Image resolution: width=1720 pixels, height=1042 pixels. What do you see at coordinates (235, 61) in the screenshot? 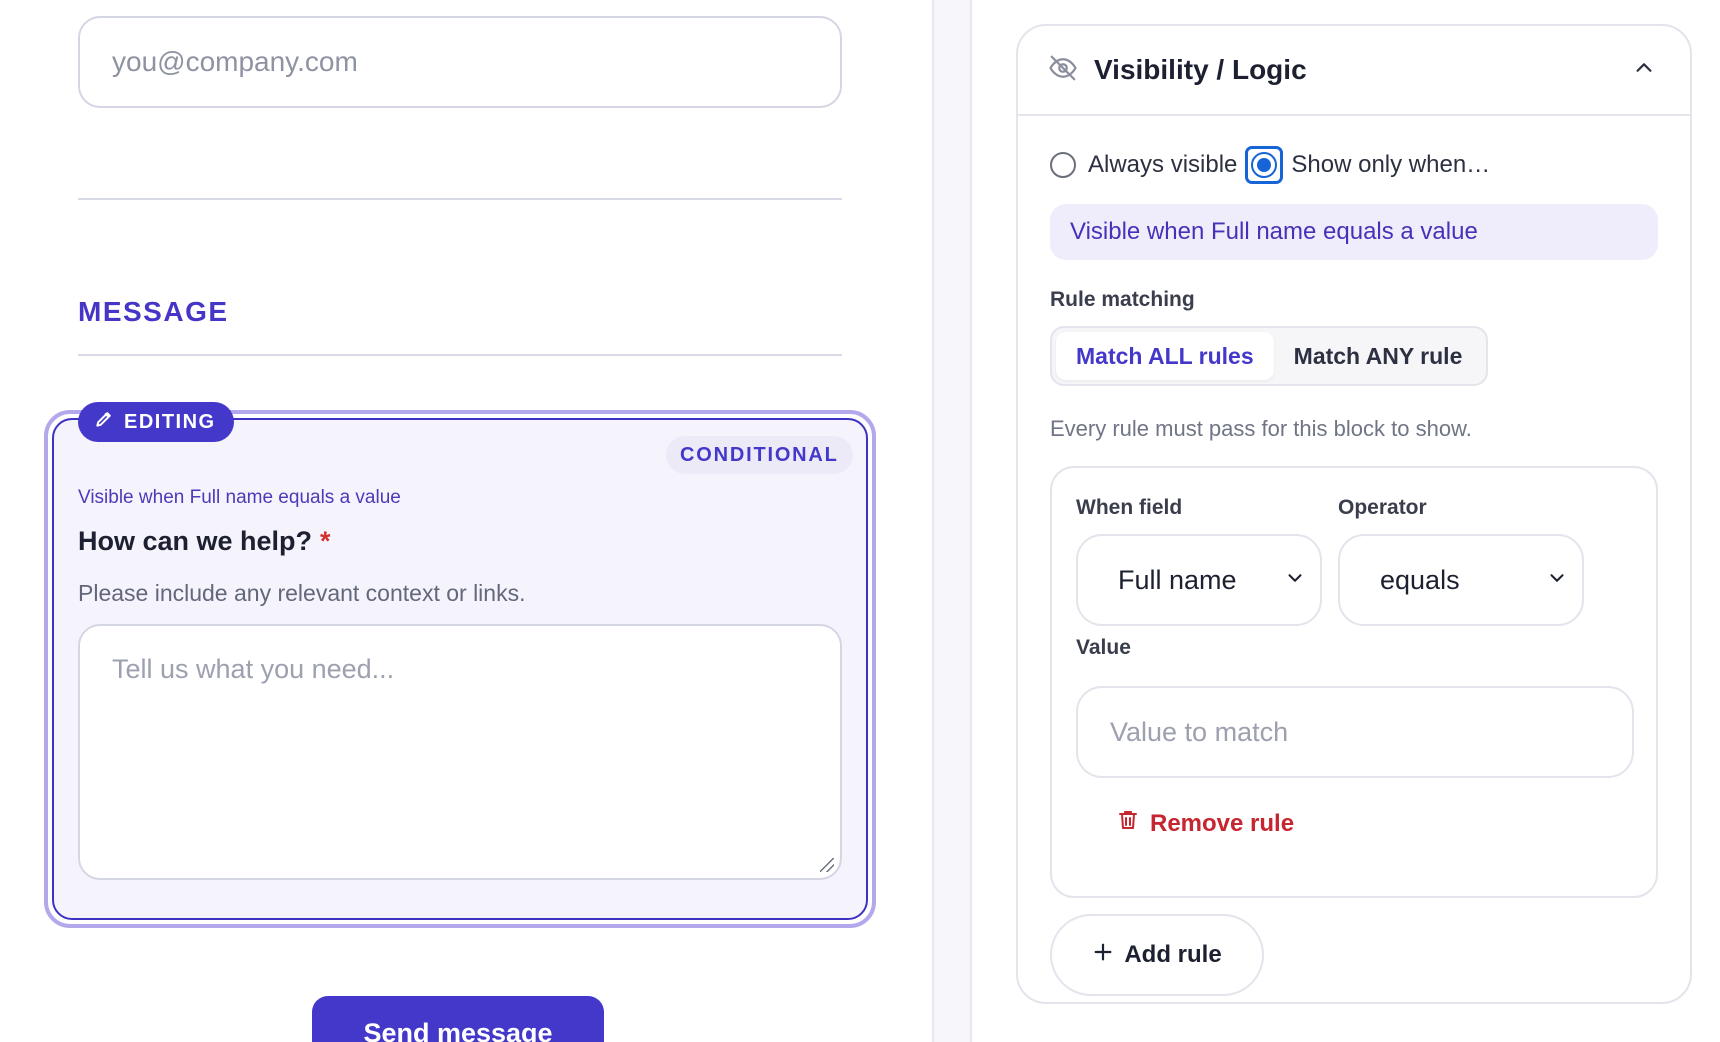
I see `email-placeholder: you@company.com` at bounding box center [235, 61].